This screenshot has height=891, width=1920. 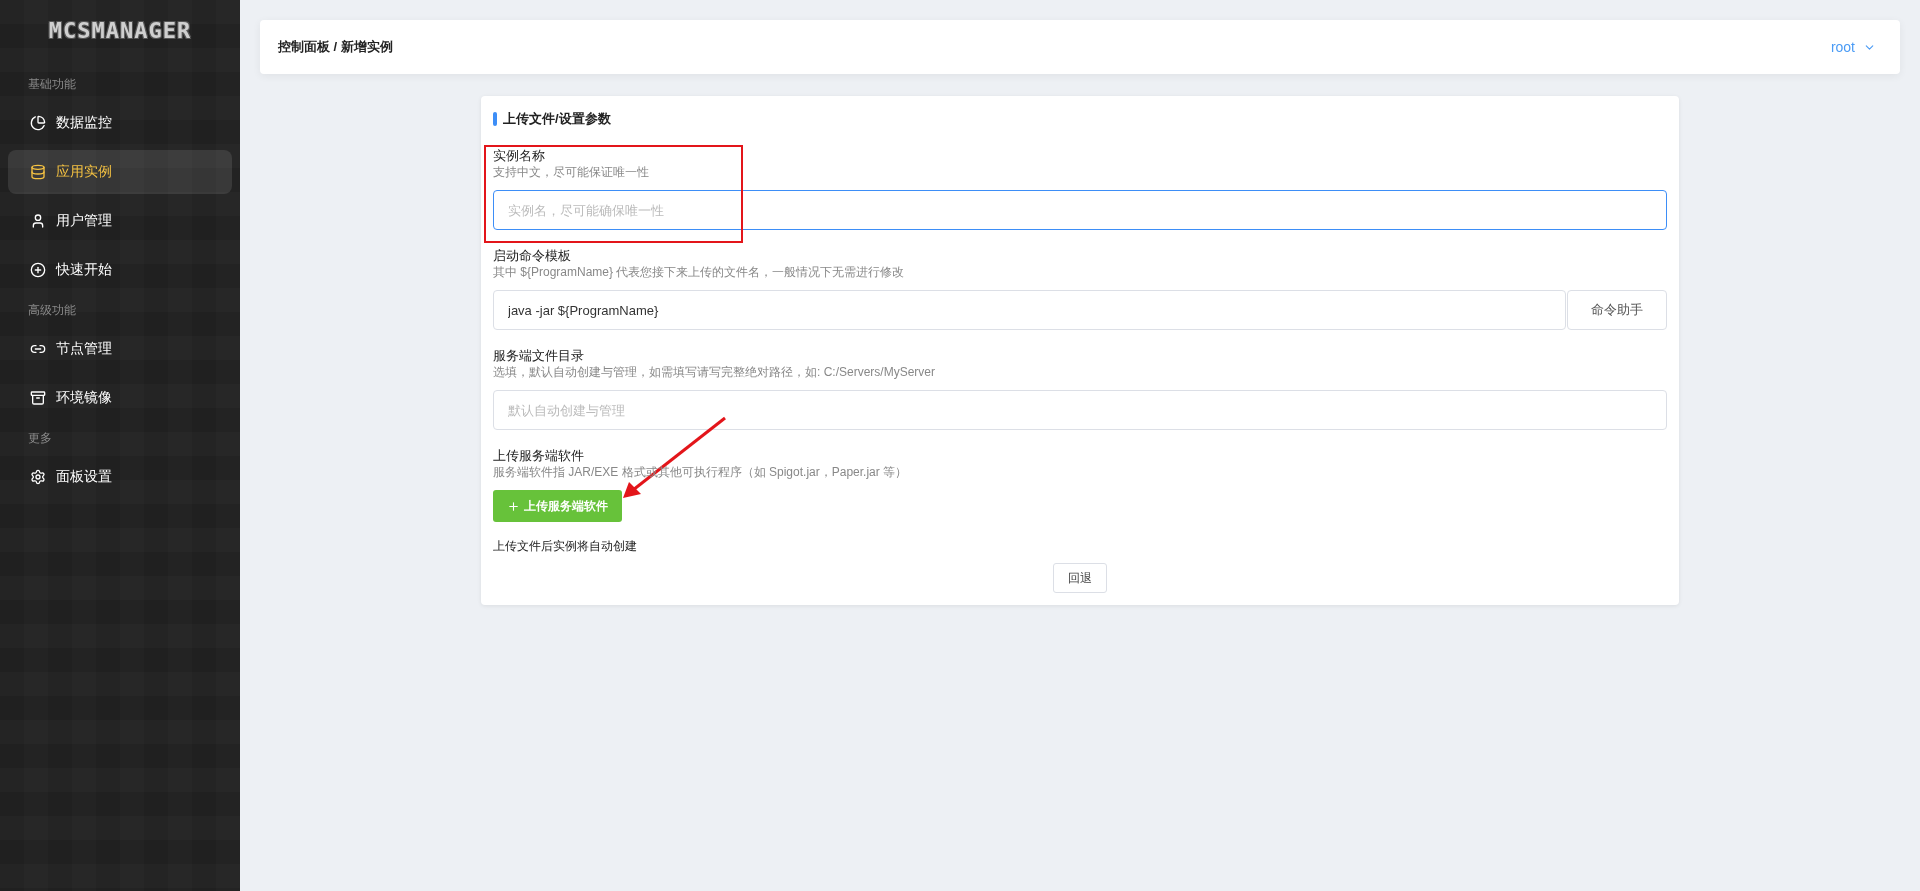 What do you see at coordinates (699, 272) in the screenshot?
I see `field-hint: 其中 ${ProgramName} 代表您接下来上传的文件名，一般情况下无需进行修改` at bounding box center [699, 272].